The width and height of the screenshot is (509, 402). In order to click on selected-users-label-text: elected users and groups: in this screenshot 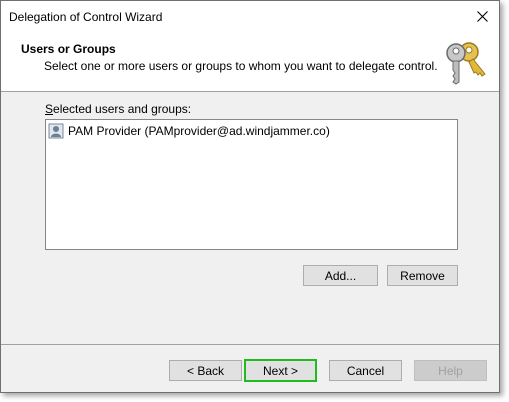, I will do `click(122, 109)`.